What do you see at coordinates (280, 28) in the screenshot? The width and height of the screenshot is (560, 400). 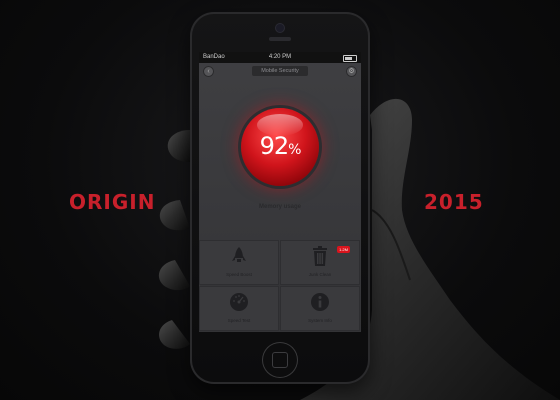 I see `camera-icon` at bounding box center [280, 28].